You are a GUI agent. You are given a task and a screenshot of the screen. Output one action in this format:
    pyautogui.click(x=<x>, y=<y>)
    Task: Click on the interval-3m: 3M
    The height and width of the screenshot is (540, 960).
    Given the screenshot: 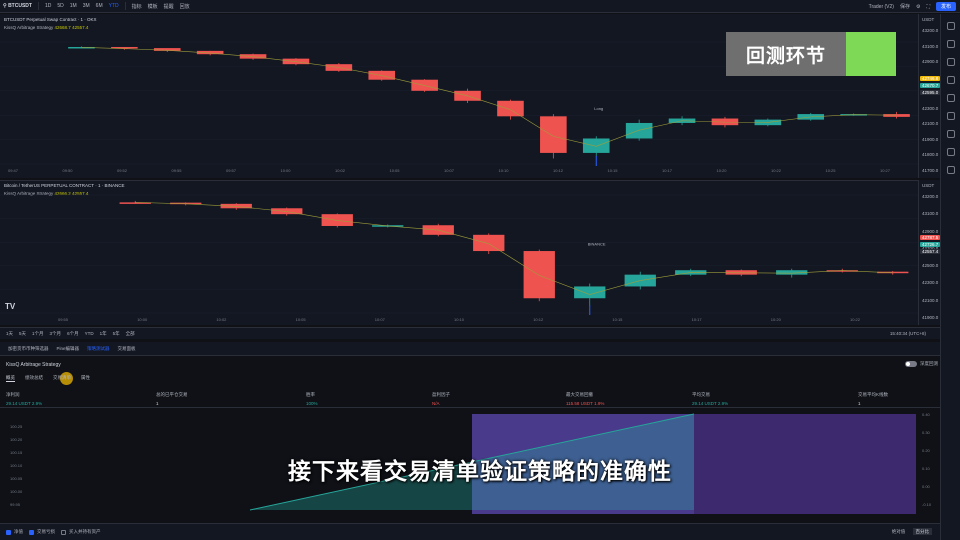 What is the action you would take?
    pyautogui.click(x=86, y=6)
    